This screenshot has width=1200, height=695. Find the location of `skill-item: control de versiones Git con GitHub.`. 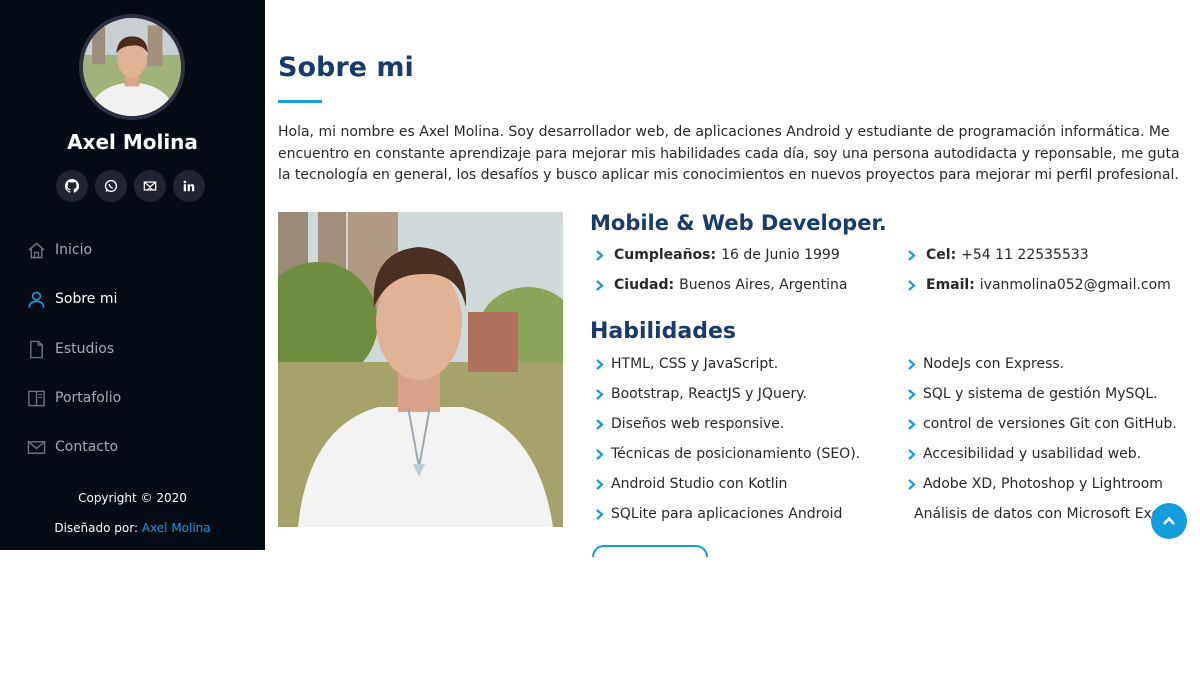

skill-item: control de versiones Git con GitHub. is located at coordinates (1042, 424).